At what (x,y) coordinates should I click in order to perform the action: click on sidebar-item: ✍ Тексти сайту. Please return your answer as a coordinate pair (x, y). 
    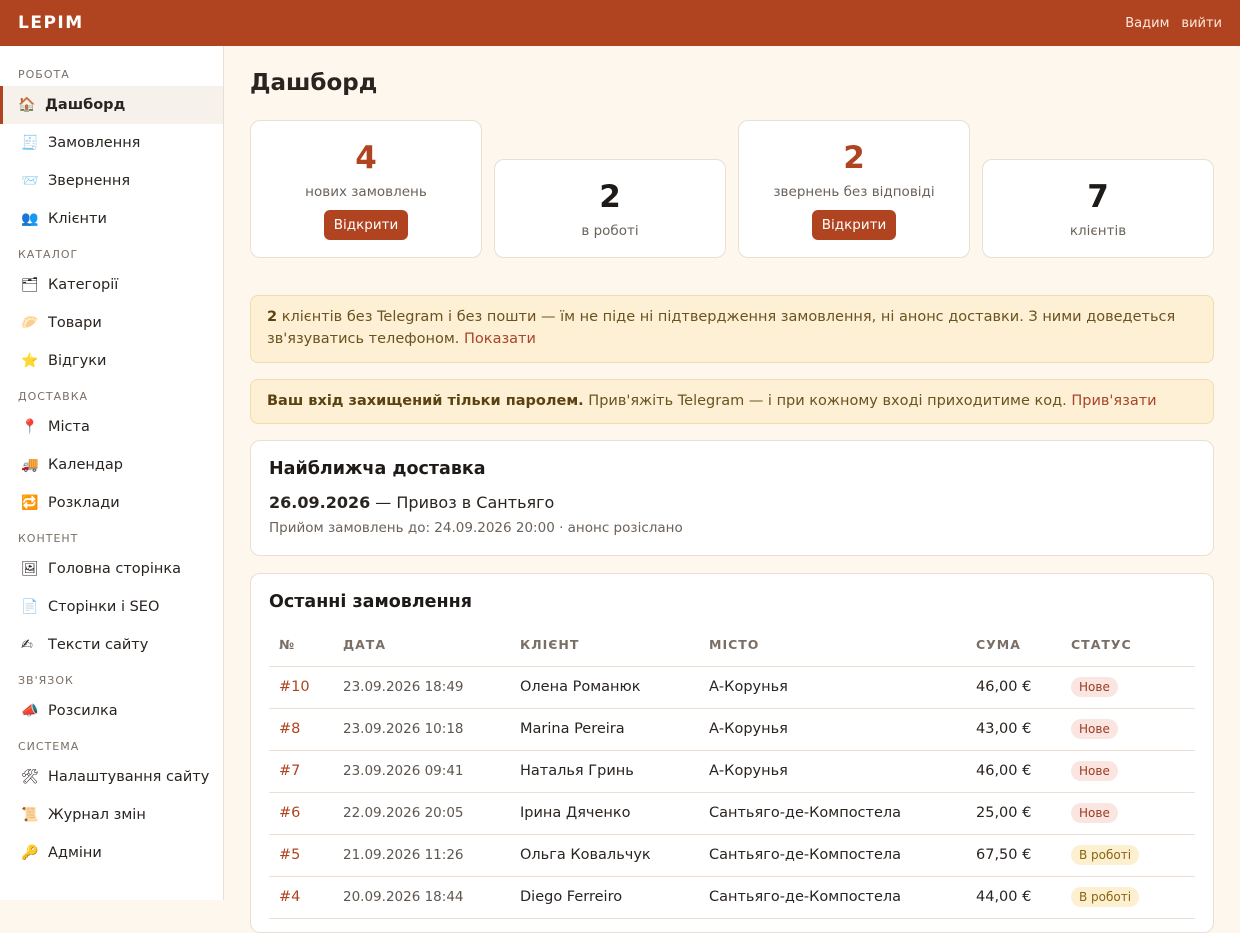
    Looking at the image, I should click on (111, 645).